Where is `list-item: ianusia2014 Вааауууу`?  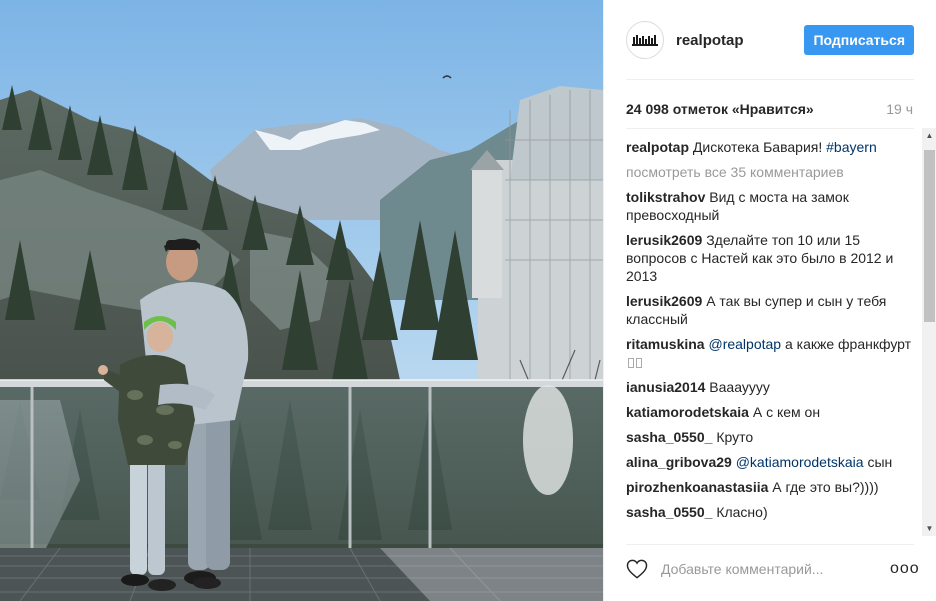 list-item: ianusia2014 Вааауууу is located at coordinates (769, 387).